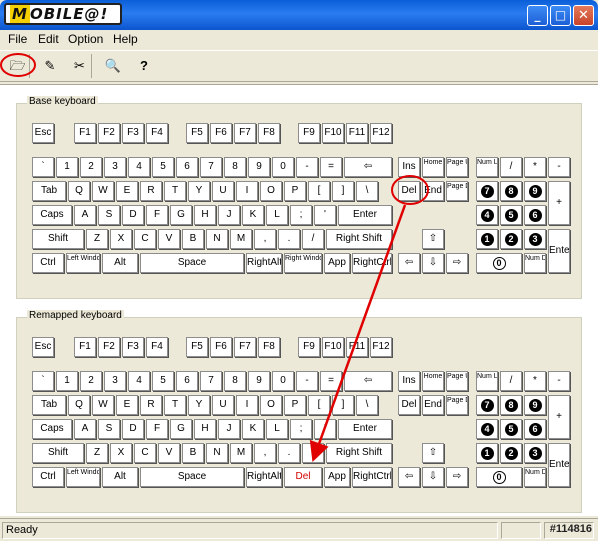 The height and width of the screenshot is (541, 598). Describe the element at coordinates (271, 191) in the screenshot. I see `key-letter: O` at that location.